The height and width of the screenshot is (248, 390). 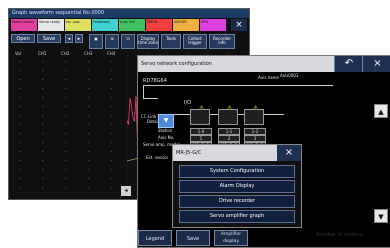 I want to click on scroll-left-button: ◂, so click(x=126, y=191).